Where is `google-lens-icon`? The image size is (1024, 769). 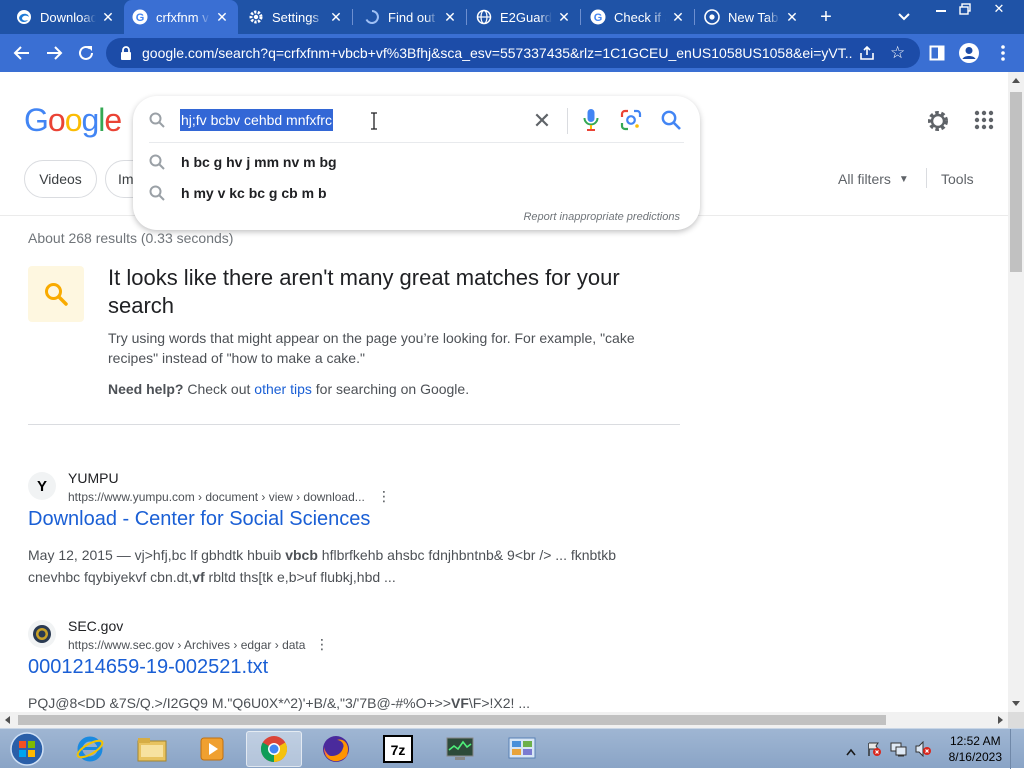
google-lens-icon is located at coordinates (631, 120).